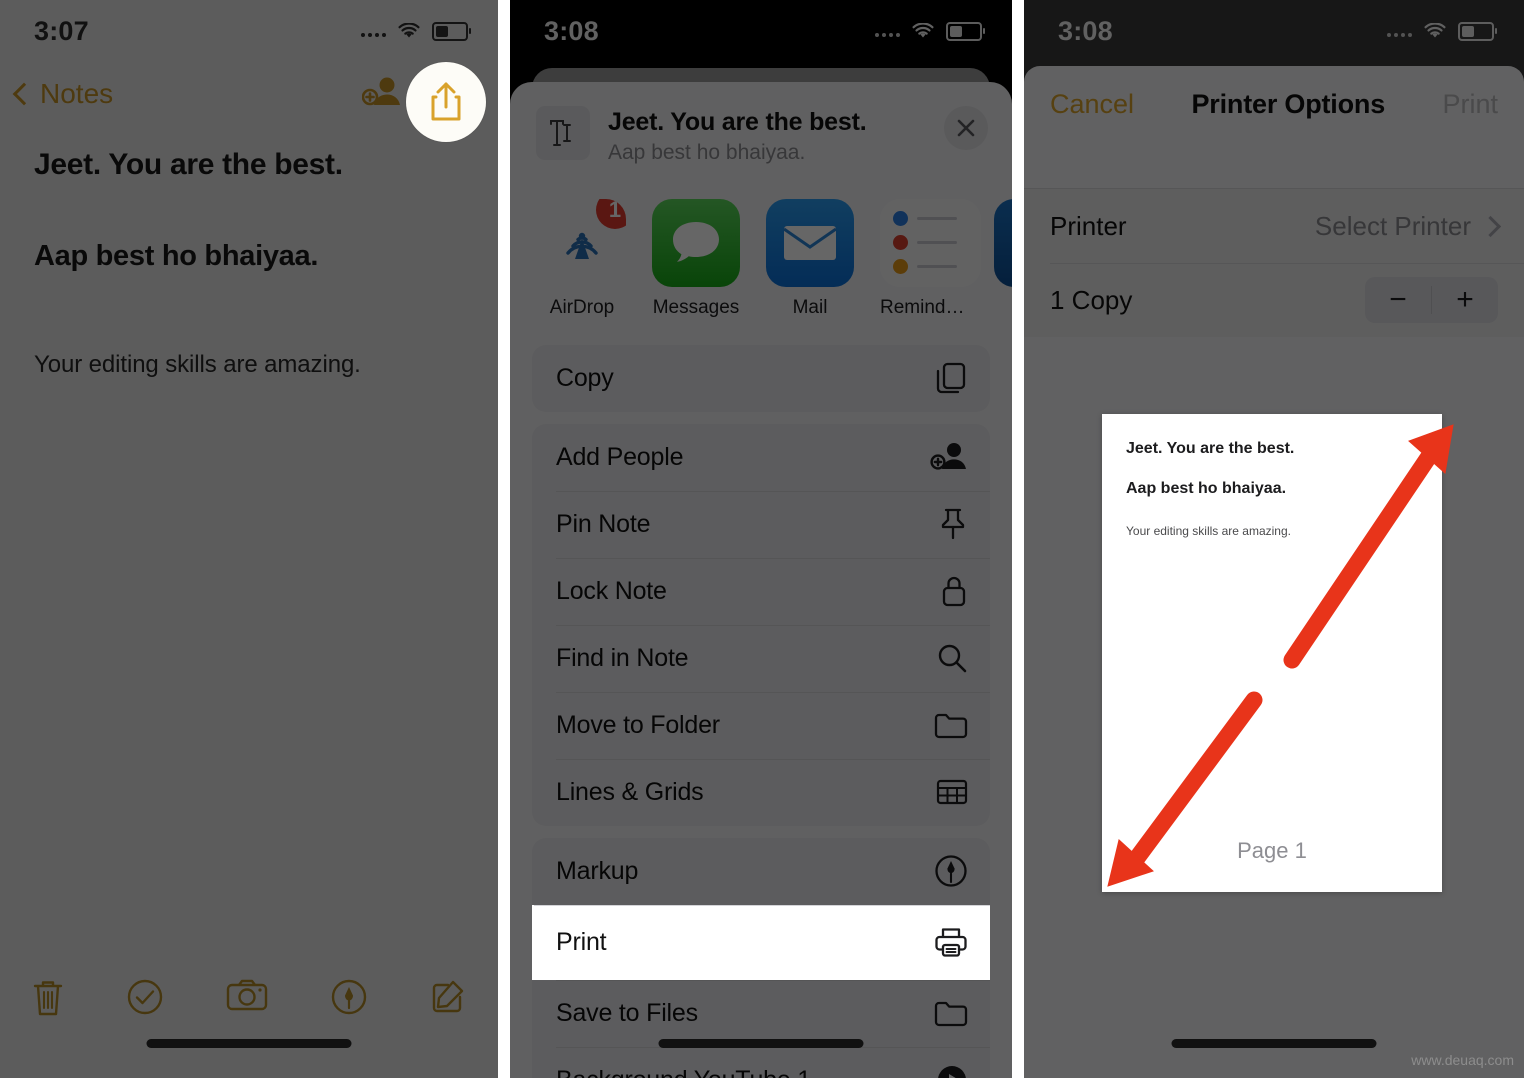  What do you see at coordinates (761, 871) in the screenshot?
I see `share-action-markup: Markup` at bounding box center [761, 871].